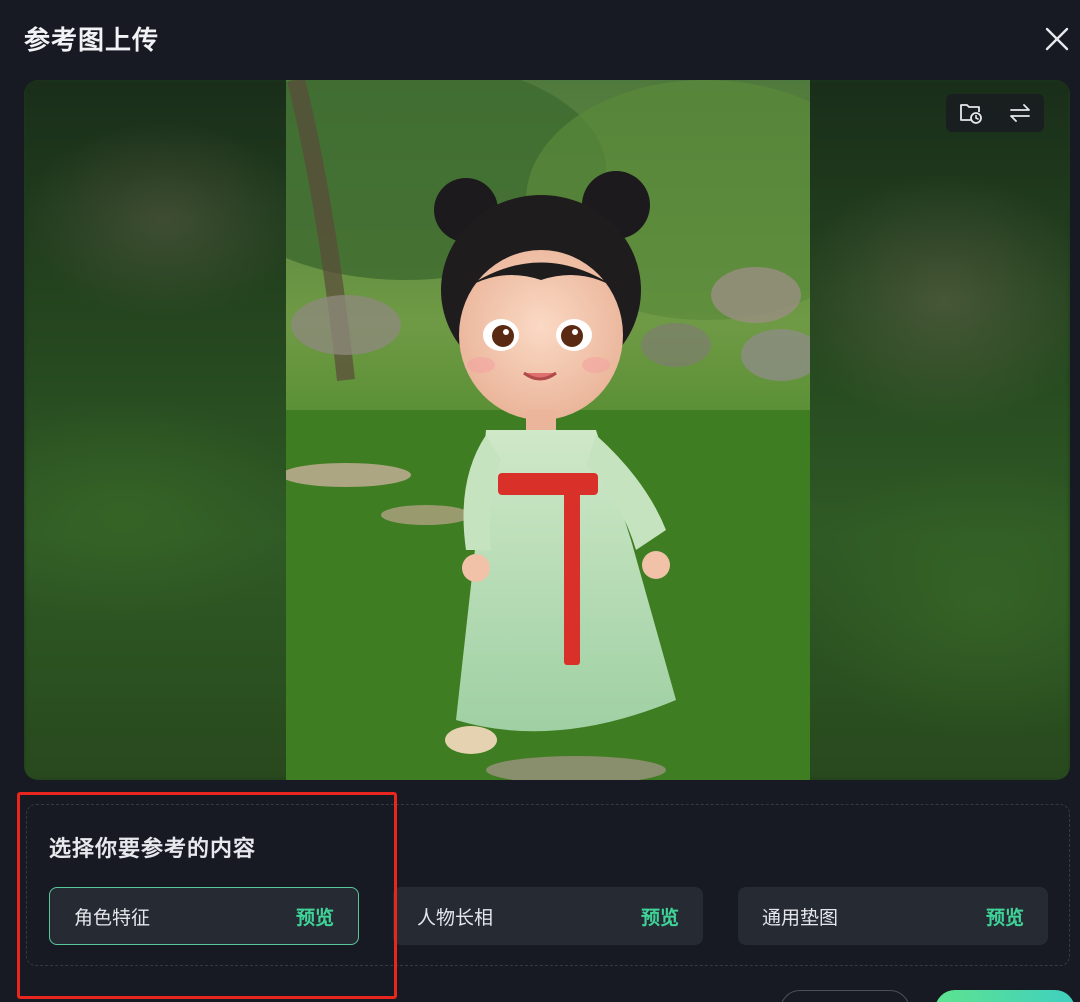  I want to click on history-folder-button, so click(971, 113).